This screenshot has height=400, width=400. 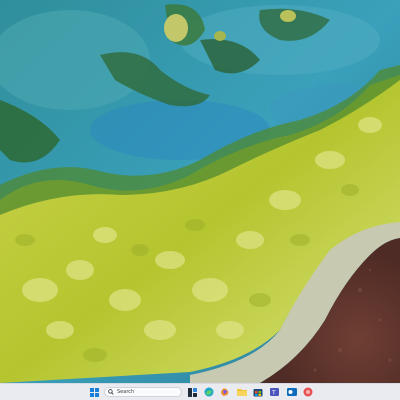 I want to click on widgets-icon, so click(x=192, y=392).